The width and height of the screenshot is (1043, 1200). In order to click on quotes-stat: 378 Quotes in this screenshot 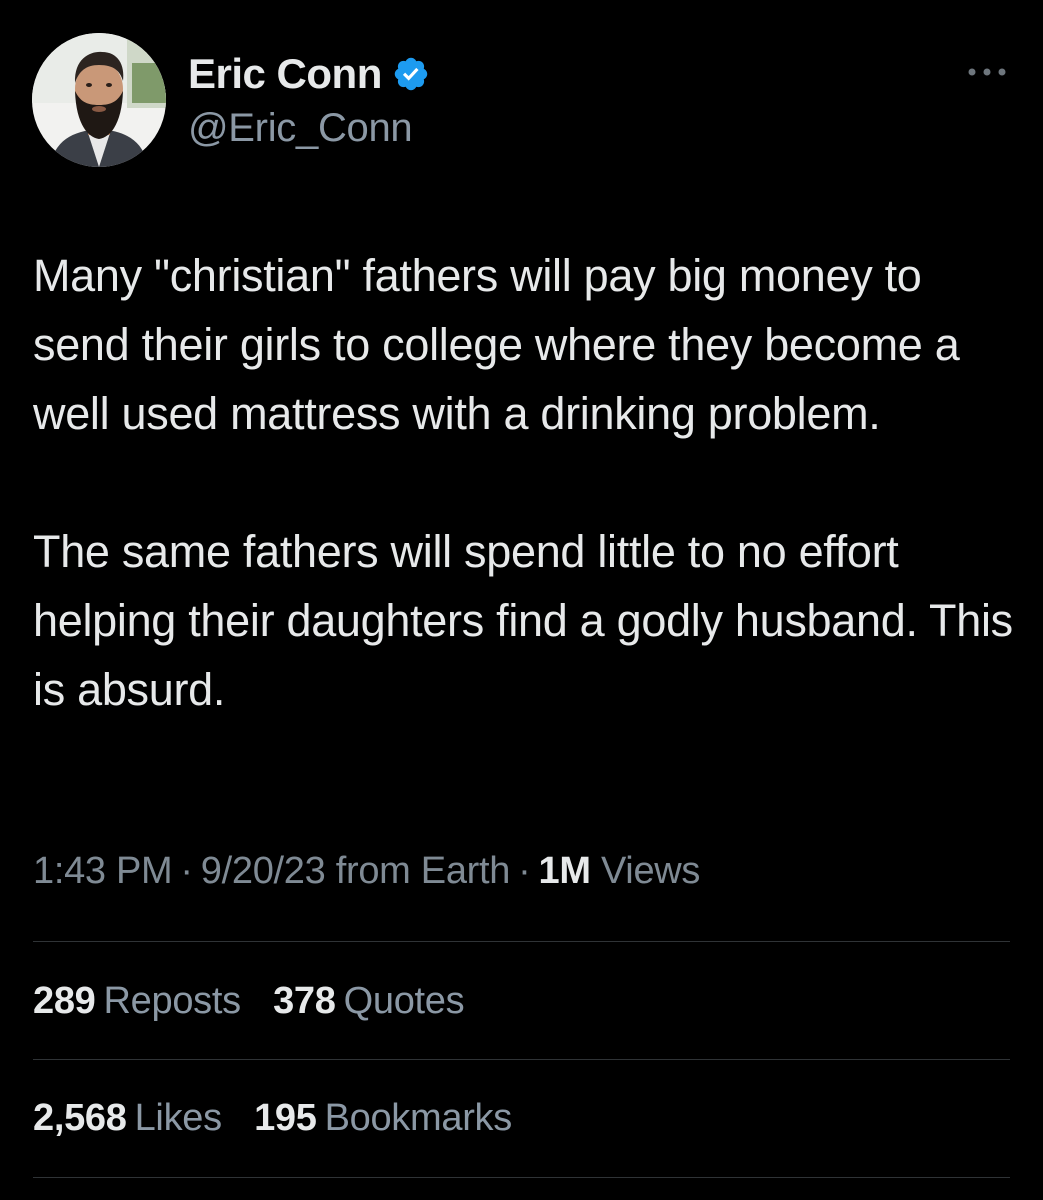, I will do `click(369, 1001)`.